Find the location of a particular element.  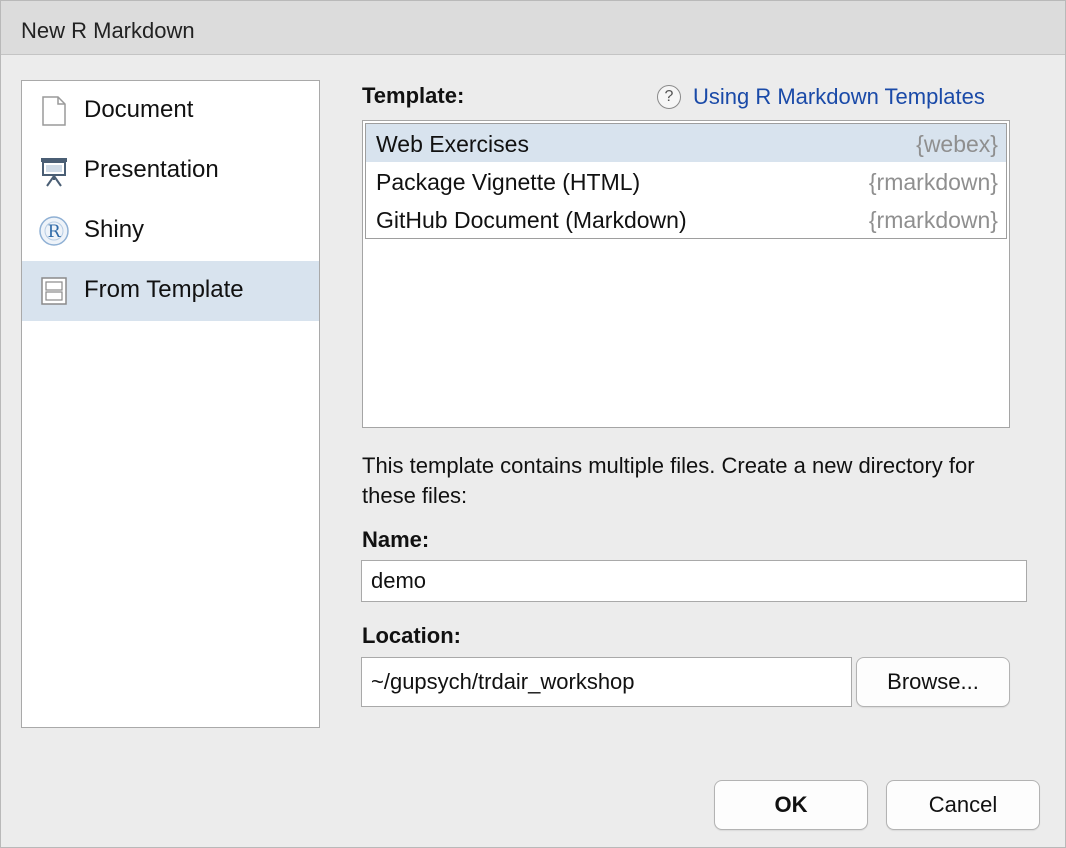

ok-button: OK is located at coordinates (791, 805).